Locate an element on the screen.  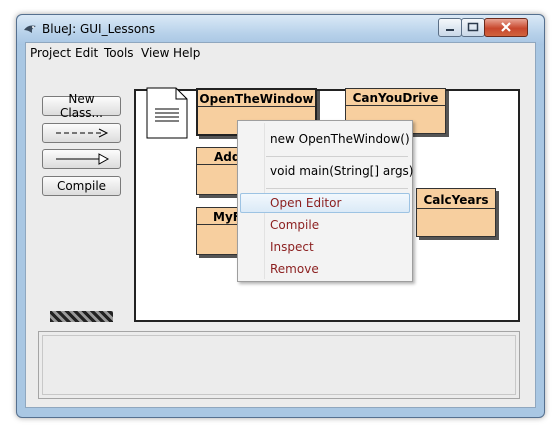
inheritance-arrow-icon is located at coordinates (82, 159).